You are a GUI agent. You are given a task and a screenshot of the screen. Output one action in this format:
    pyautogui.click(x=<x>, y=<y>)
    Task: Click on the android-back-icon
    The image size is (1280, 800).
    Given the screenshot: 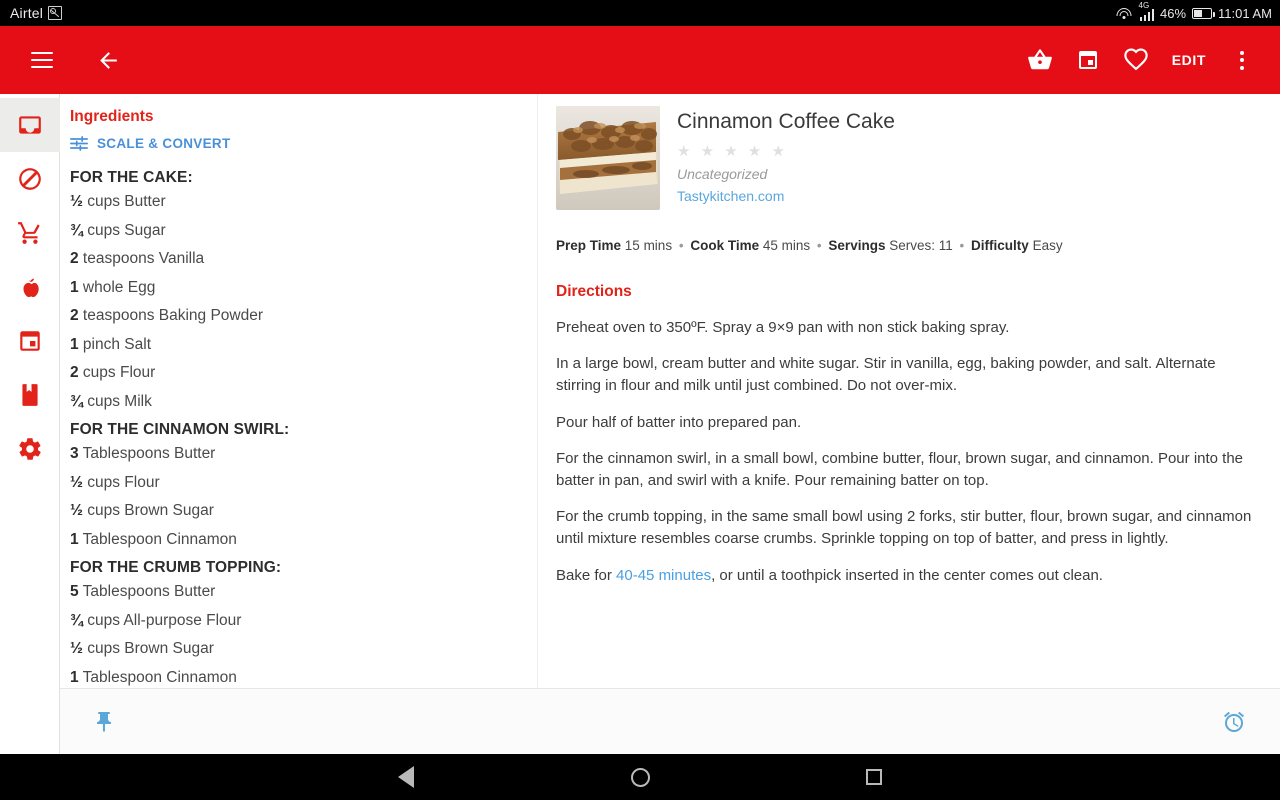 What is the action you would take?
    pyautogui.click(x=406, y=777)
    